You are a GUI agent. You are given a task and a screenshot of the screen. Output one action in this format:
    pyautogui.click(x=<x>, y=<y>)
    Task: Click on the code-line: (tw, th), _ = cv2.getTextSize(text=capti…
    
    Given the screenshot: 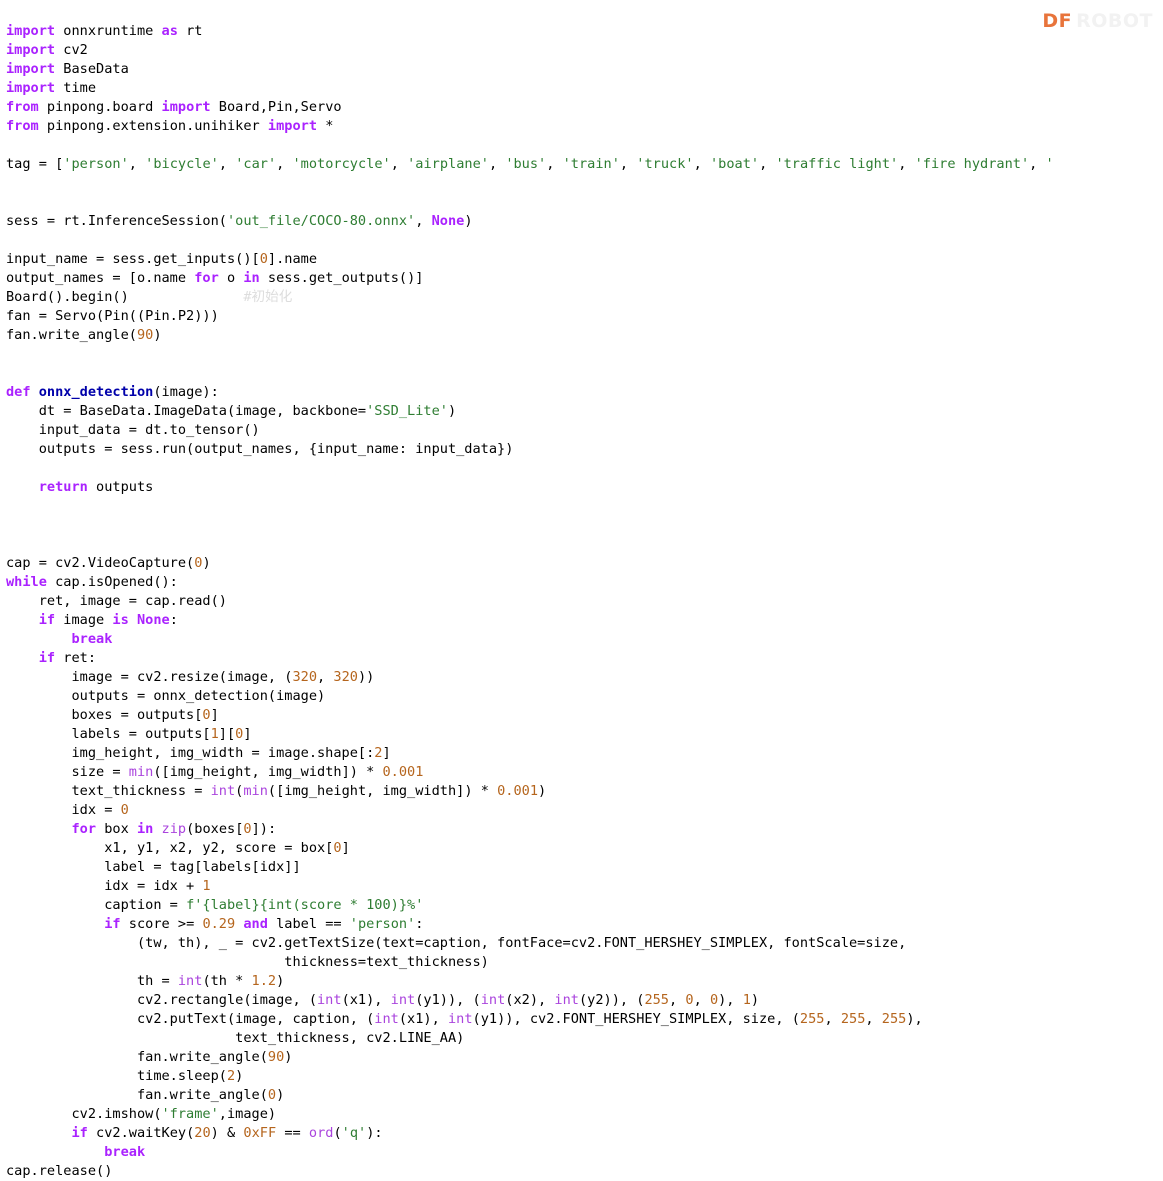 What is the action you would take?
    pyautogui.click(x=584, y=943)
    